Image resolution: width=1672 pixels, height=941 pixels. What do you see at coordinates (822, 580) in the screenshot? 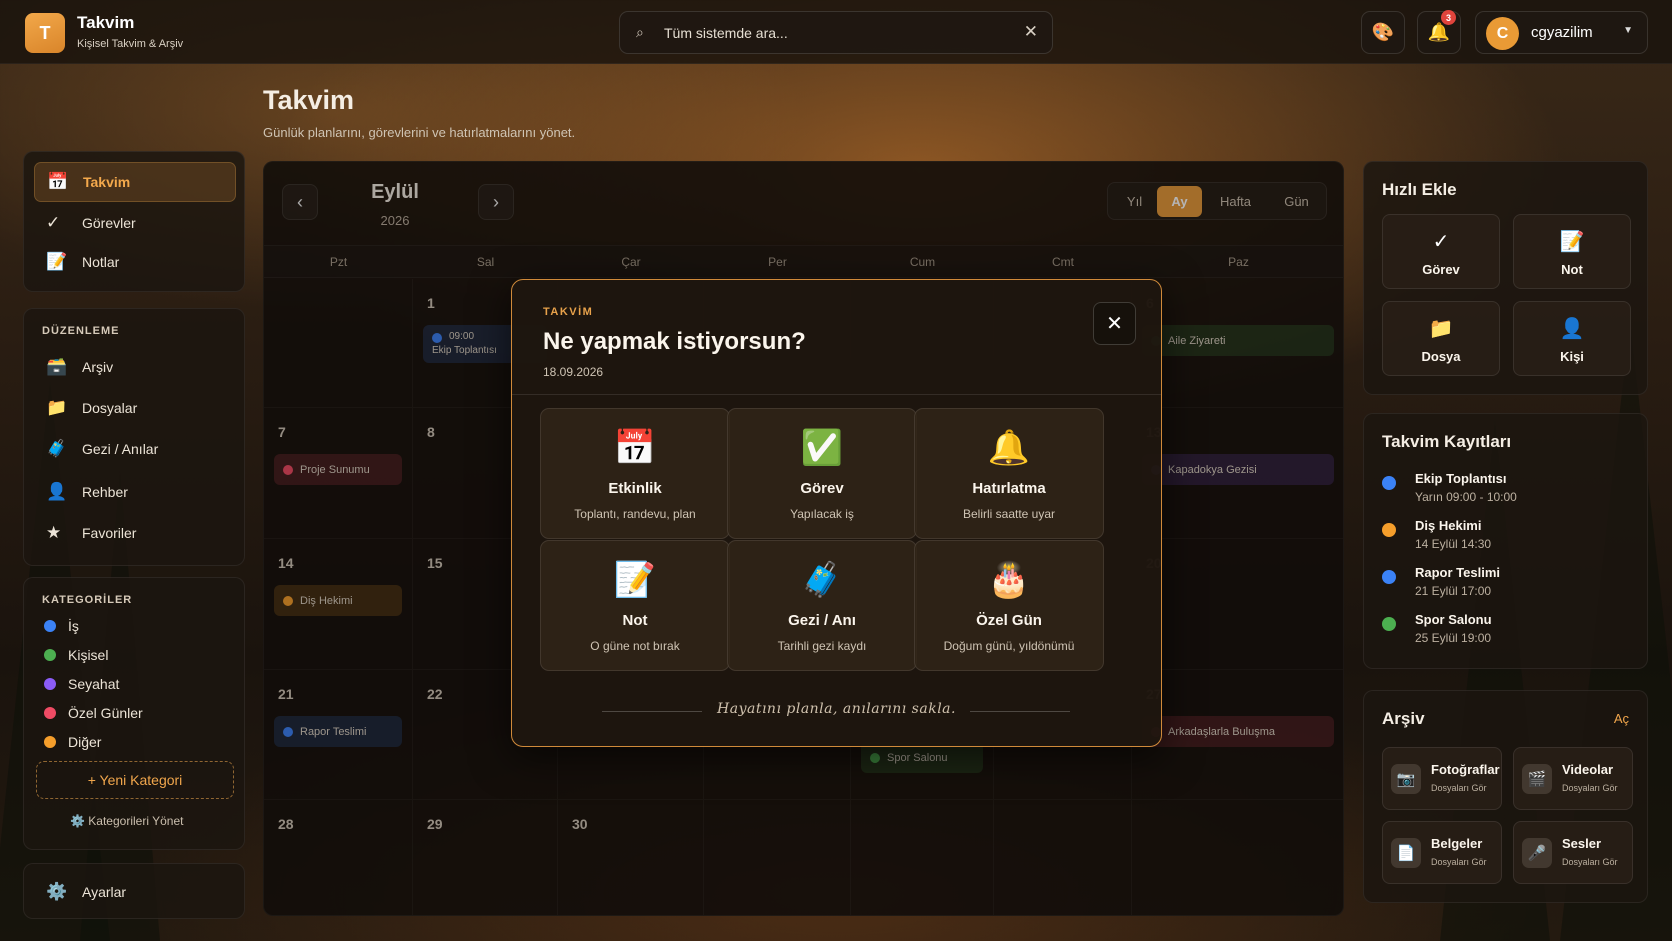
I see `luggage-icon: 🧳` at bounding box center [822, 580].